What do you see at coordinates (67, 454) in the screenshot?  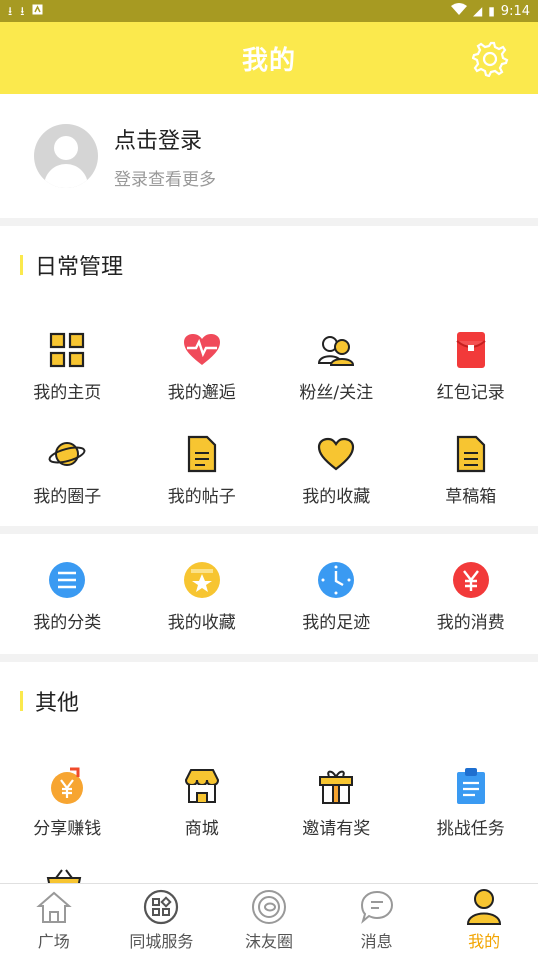 I see `planet-icon` at bounding box center [67, 454].